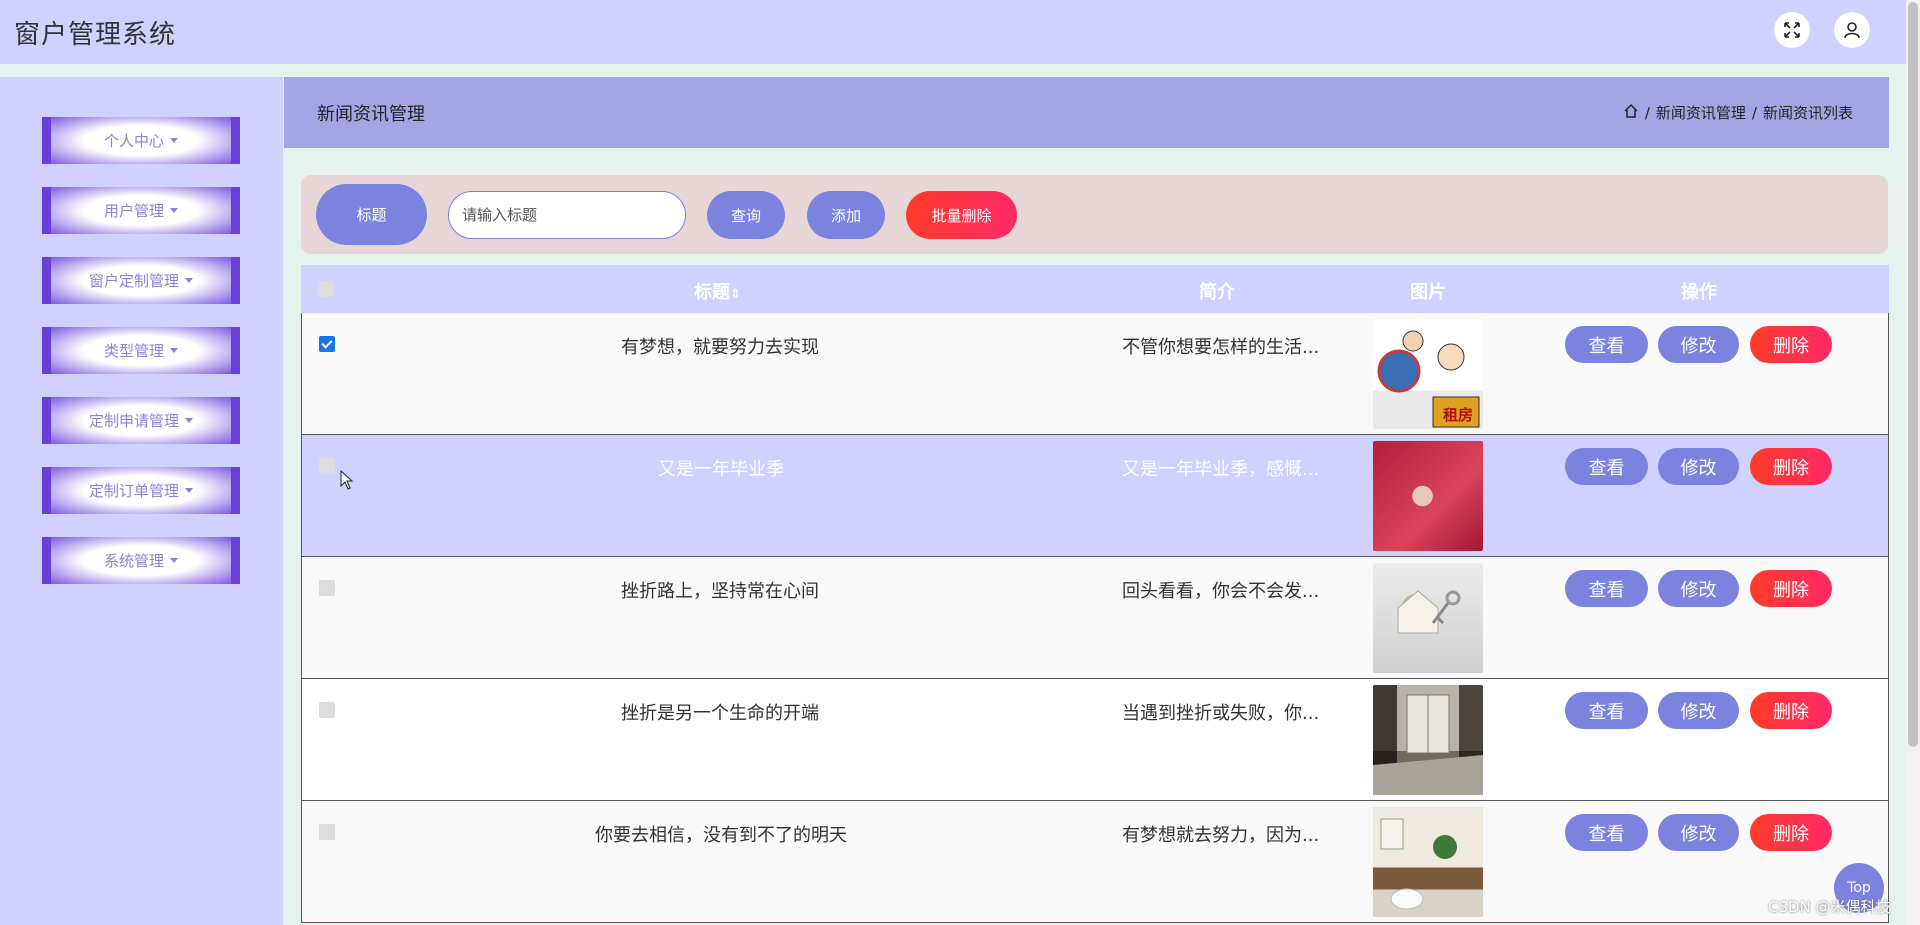 This screenshot has width=1920, height=925. What do you see at coordinates (846, 215) in the screenshot?
I see `add-button: 添加` at bounding box center [846, 215].